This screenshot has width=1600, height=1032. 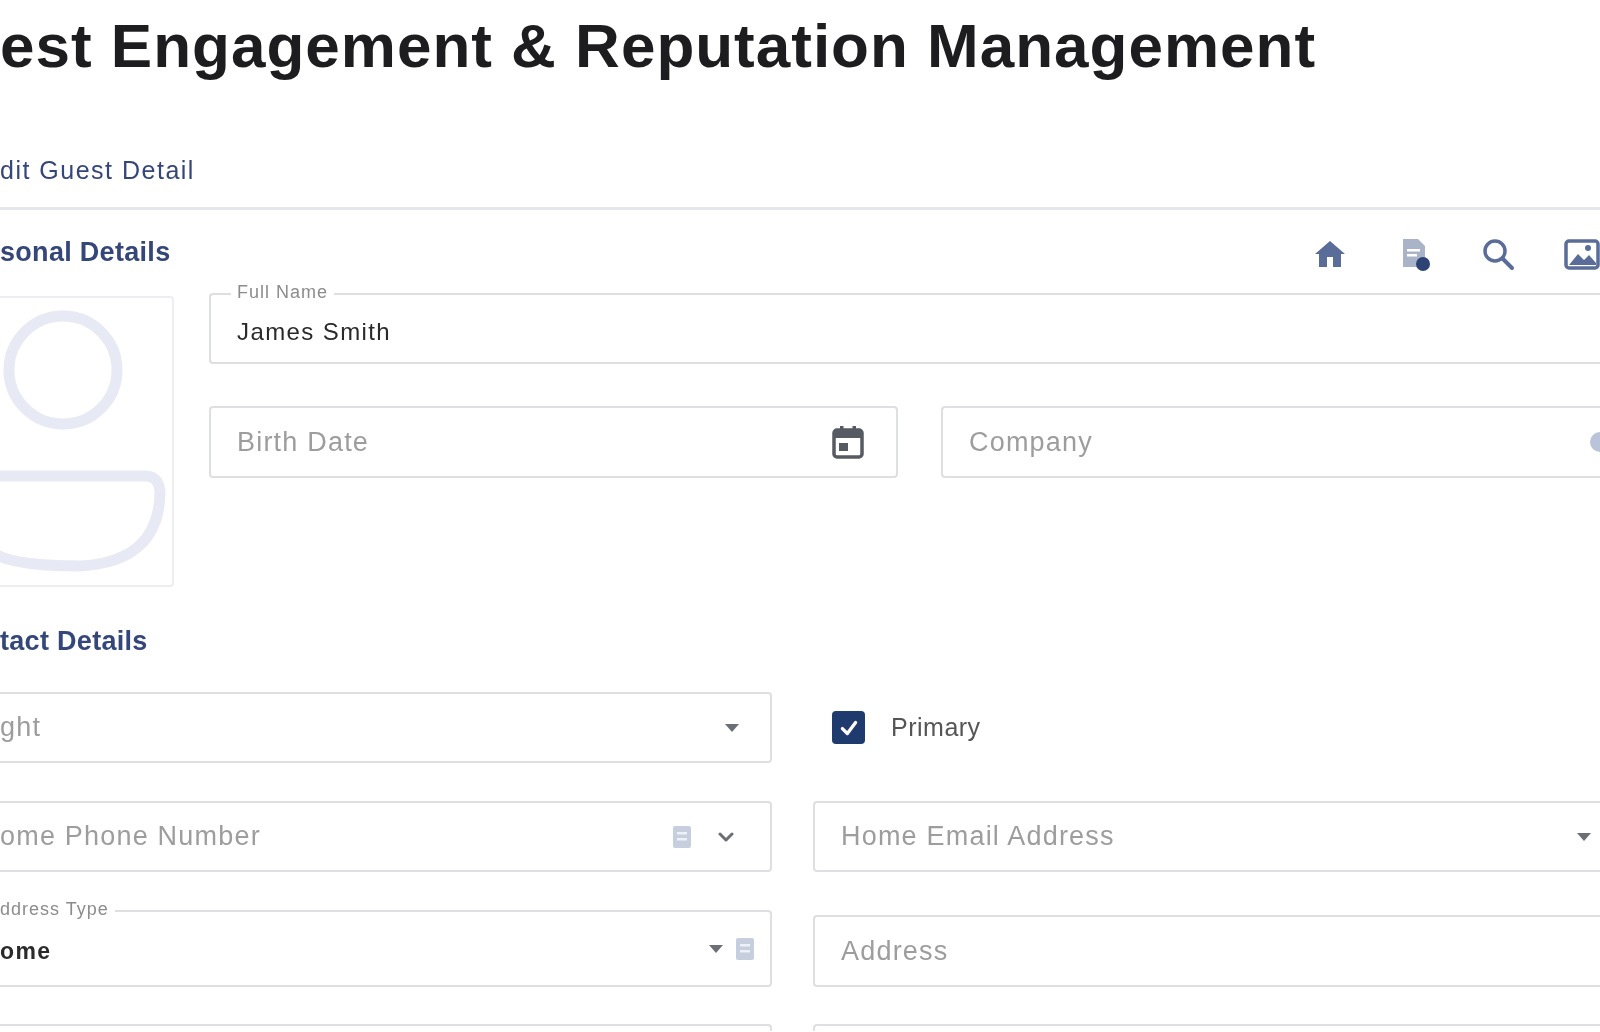 I want to click on contact-type-select: ght, so click(x=386, y=727).